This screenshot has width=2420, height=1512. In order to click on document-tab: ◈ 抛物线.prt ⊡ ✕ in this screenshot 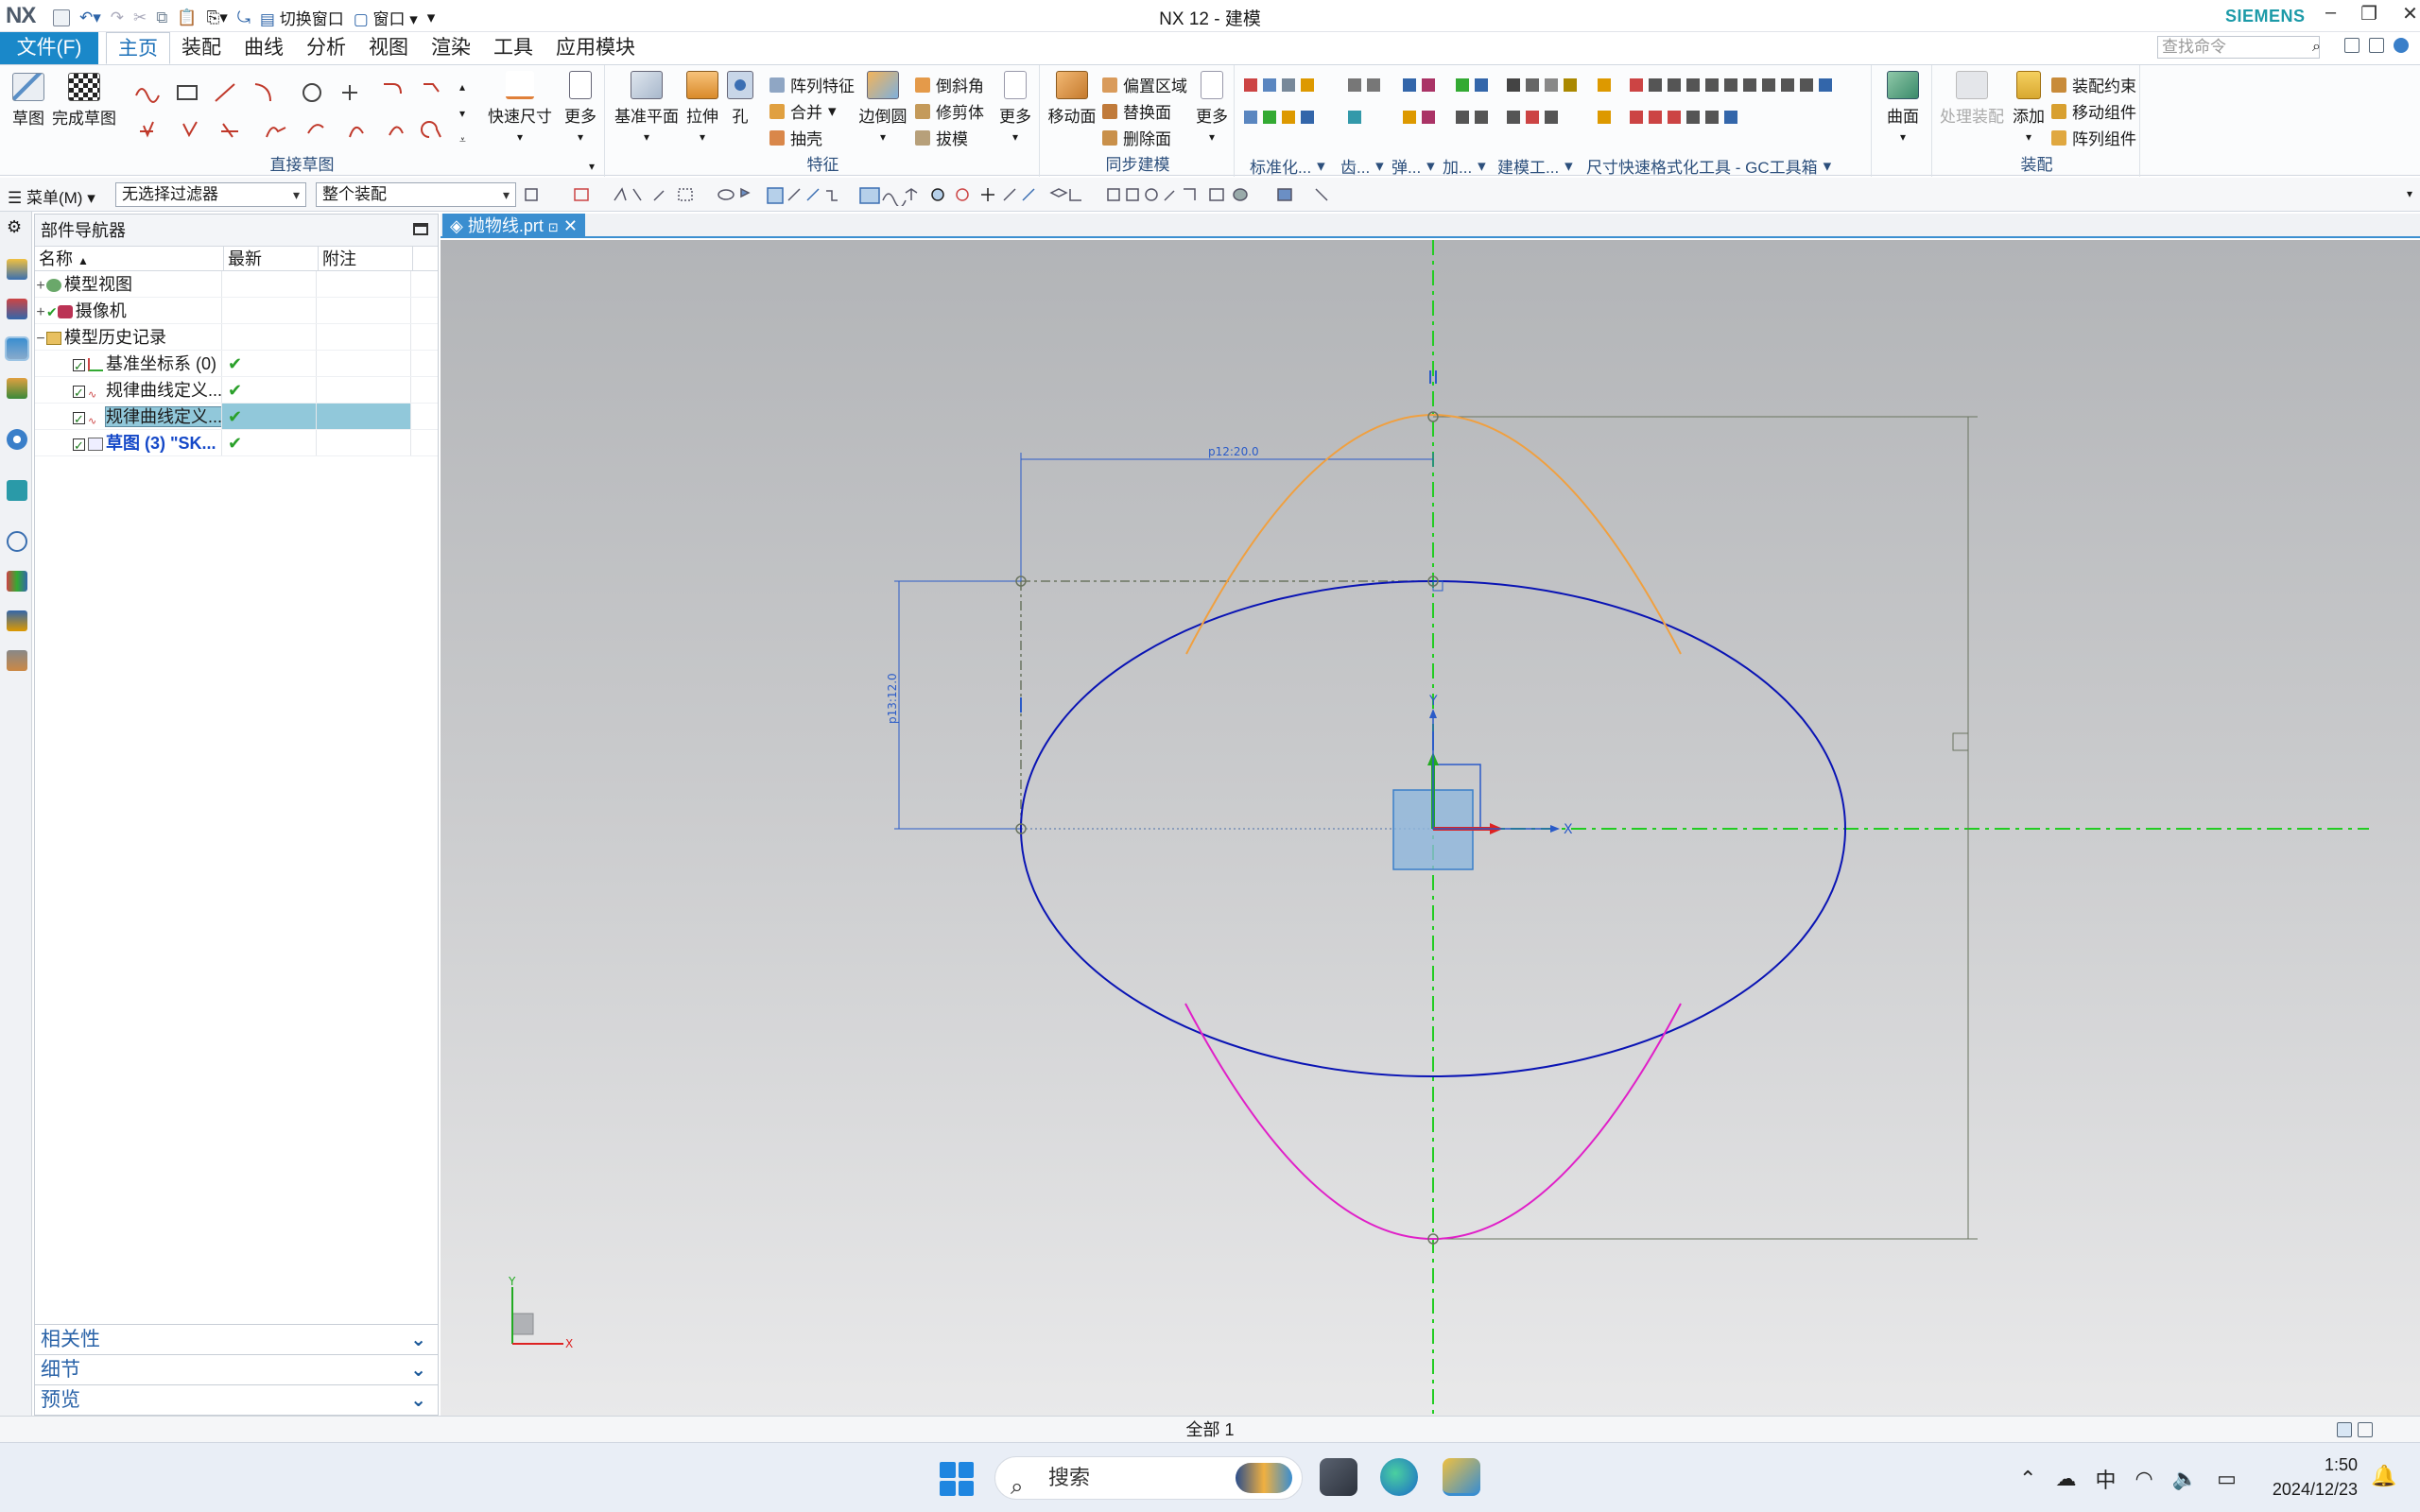, I will do `click(513, 226)`.